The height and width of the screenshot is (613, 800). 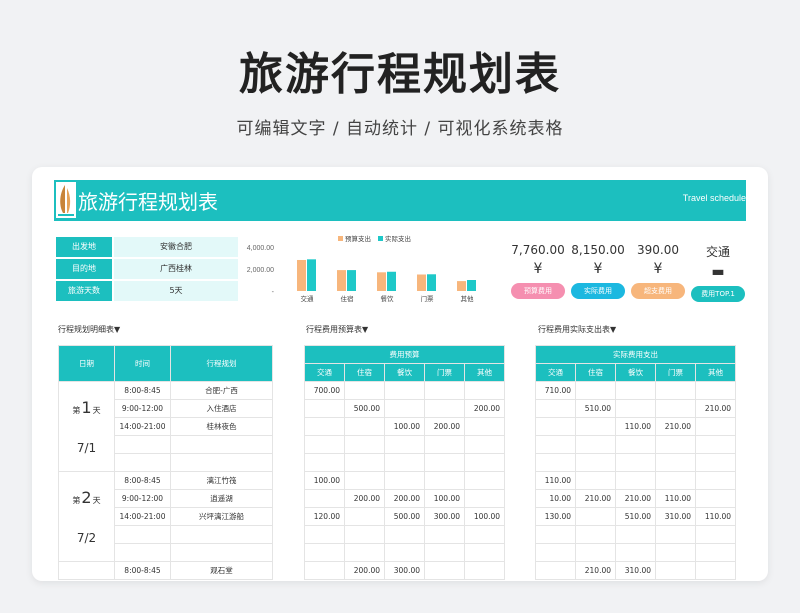 I want to click on amount-cell: 310.00, so click(x=675, y=516).